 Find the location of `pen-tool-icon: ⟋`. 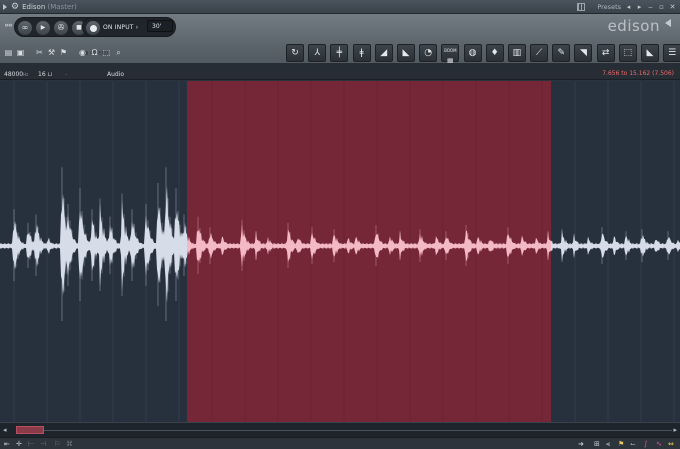

pen-tool-icon: ⟋ is located at coordinates (539, 53).